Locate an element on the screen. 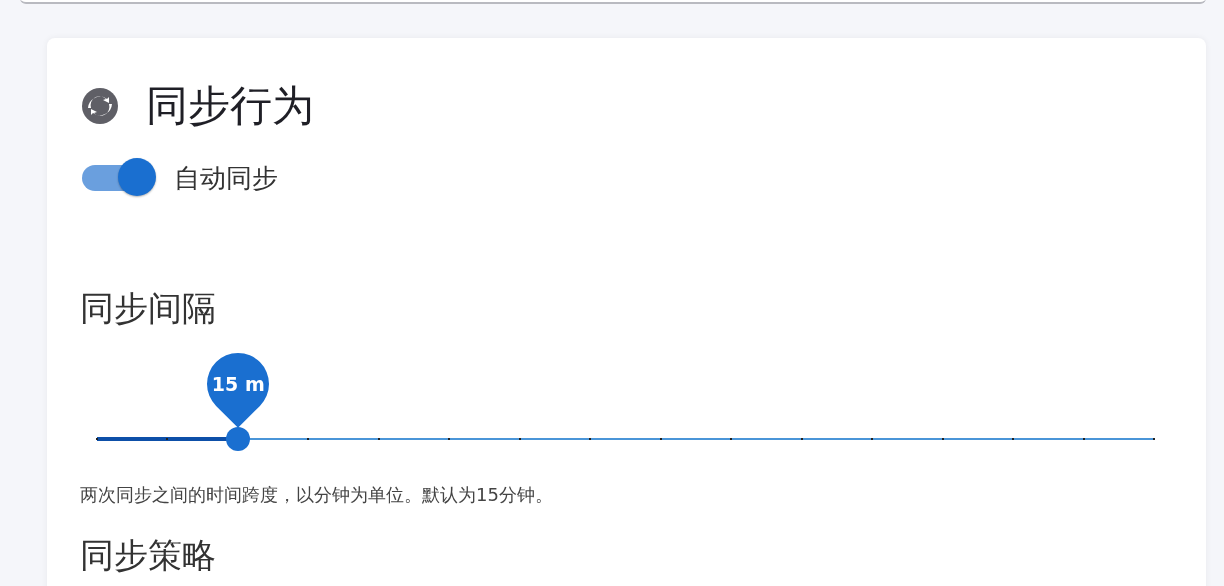  toggle-switch is located at coordinates (119, 178).